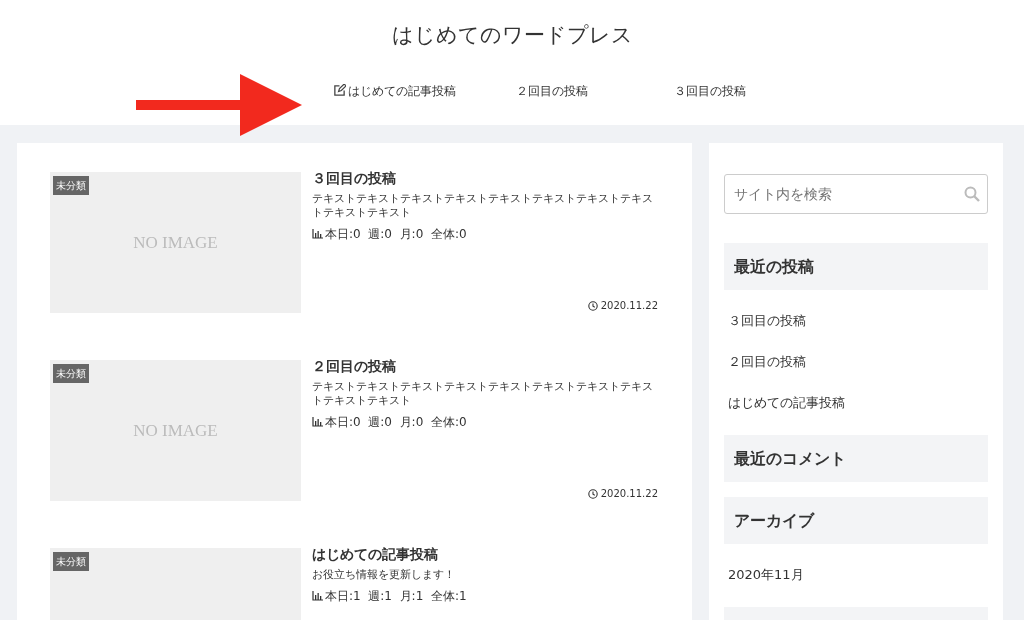 Image resolution: width=1024 pixels, height=620 pixels. What do you see at coordinates (856, 520) in the screenshot?
I see `widget-heading: アーカイブ` at bounding box center [856, 520].